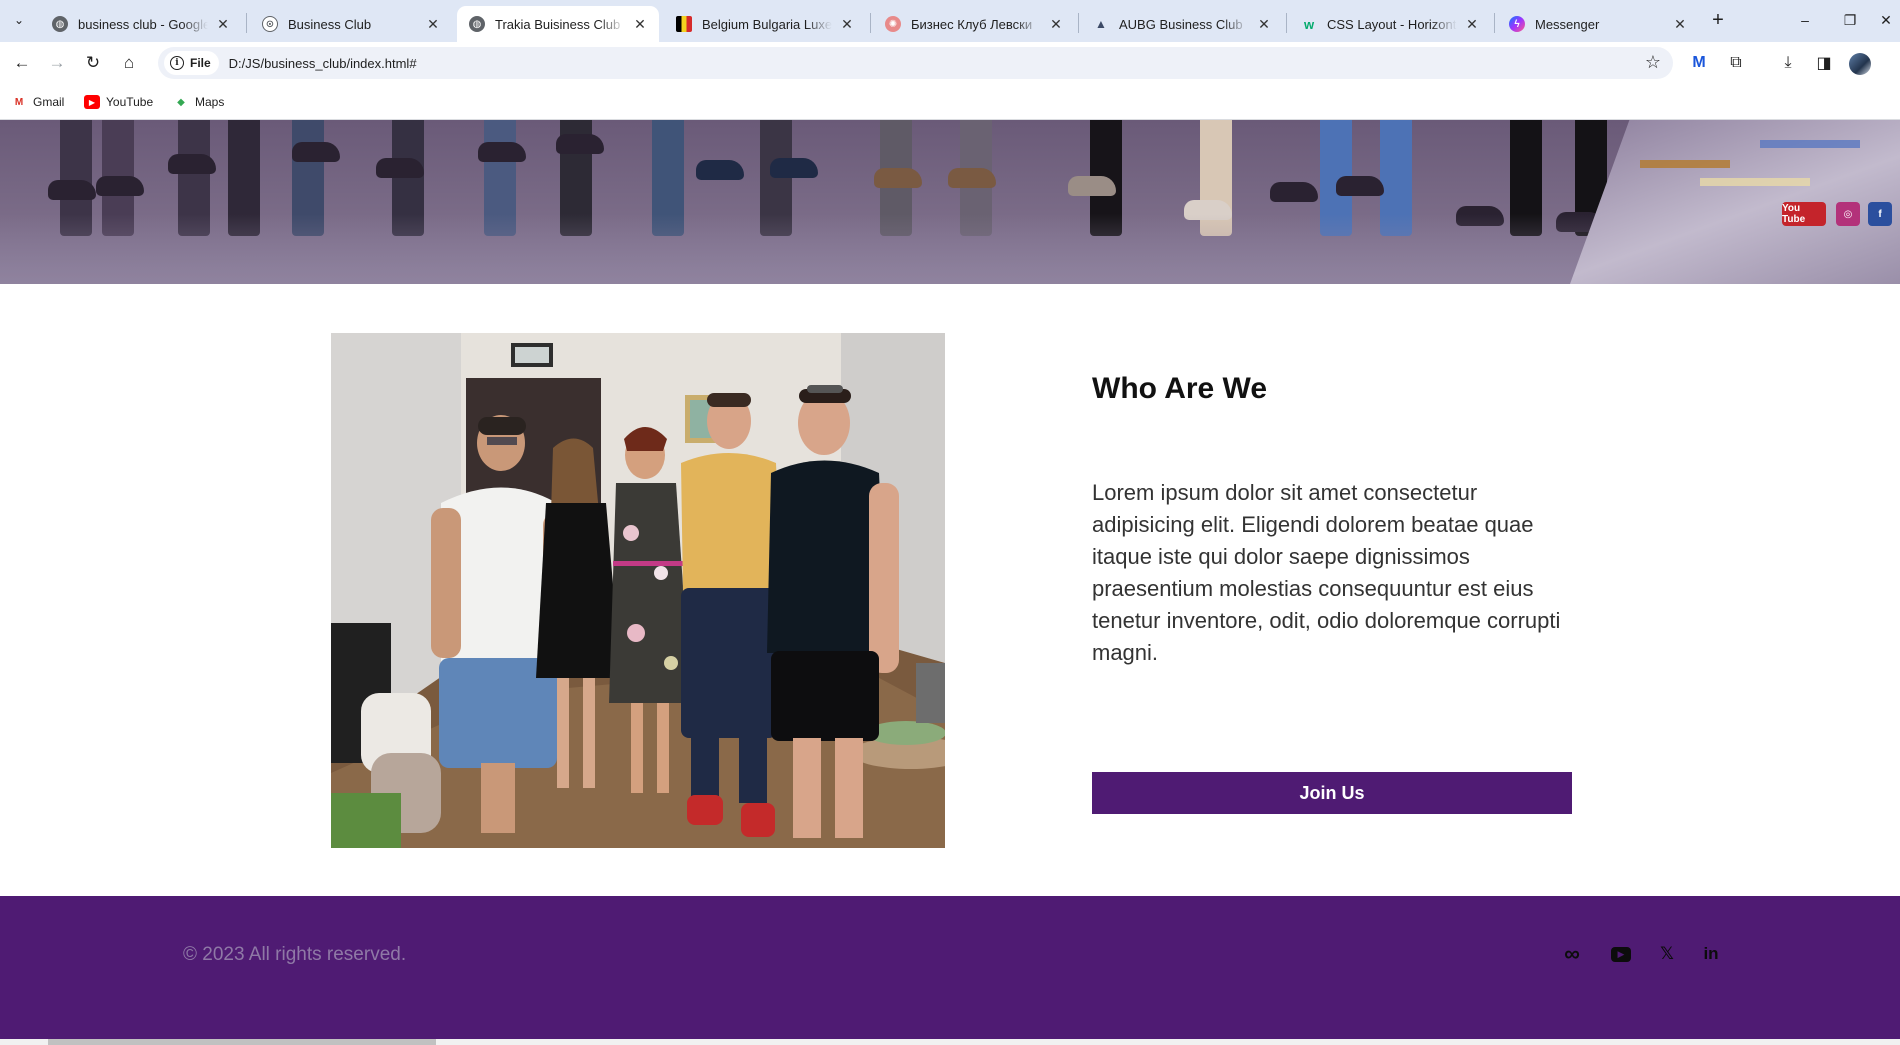 The width and height of the screenshot is (1900, 1045). I want to click on home-button: ⌂, so click(129, 63).